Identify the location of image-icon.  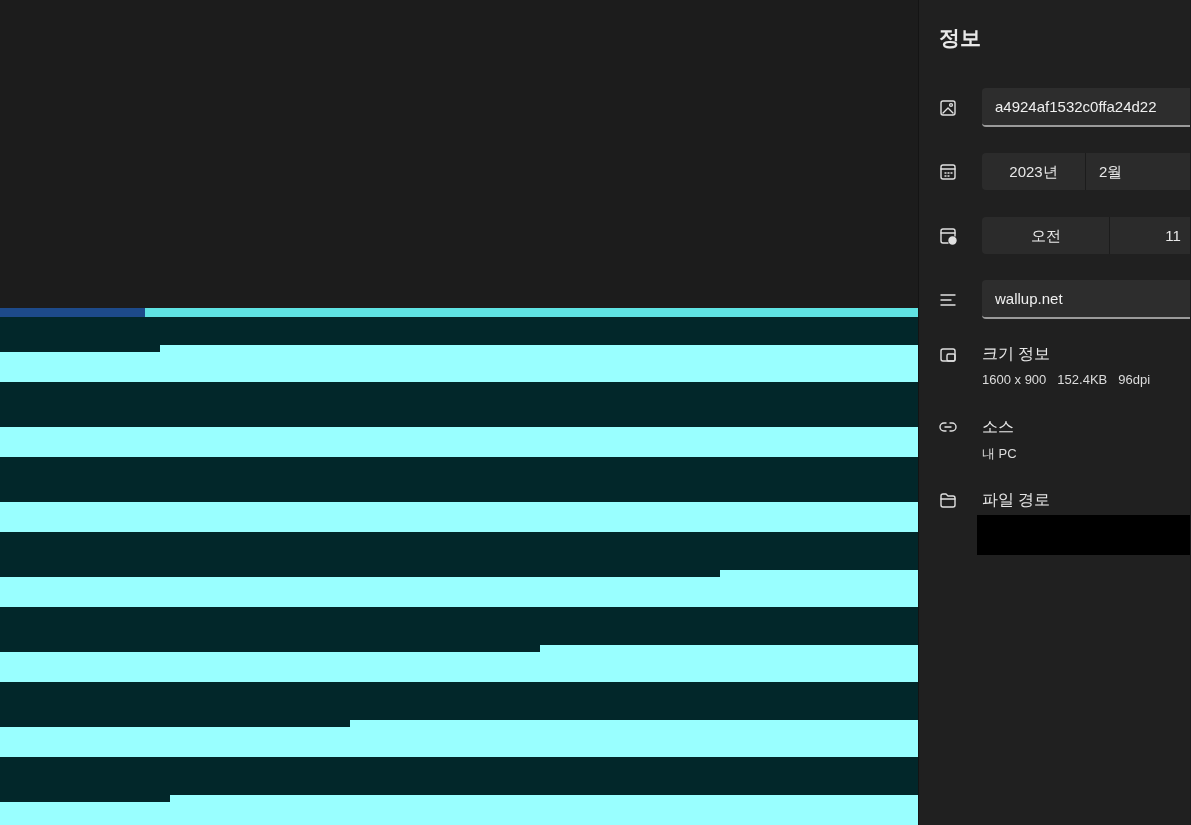
(948, 107).